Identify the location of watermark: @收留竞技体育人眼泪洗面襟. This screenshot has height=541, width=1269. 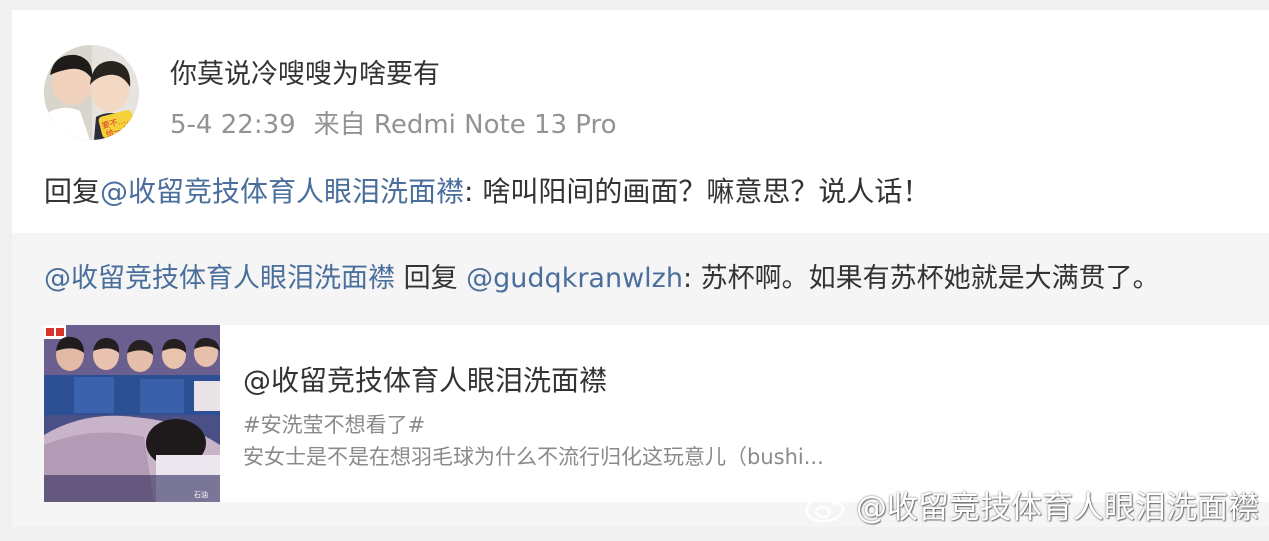
(1031, 504).